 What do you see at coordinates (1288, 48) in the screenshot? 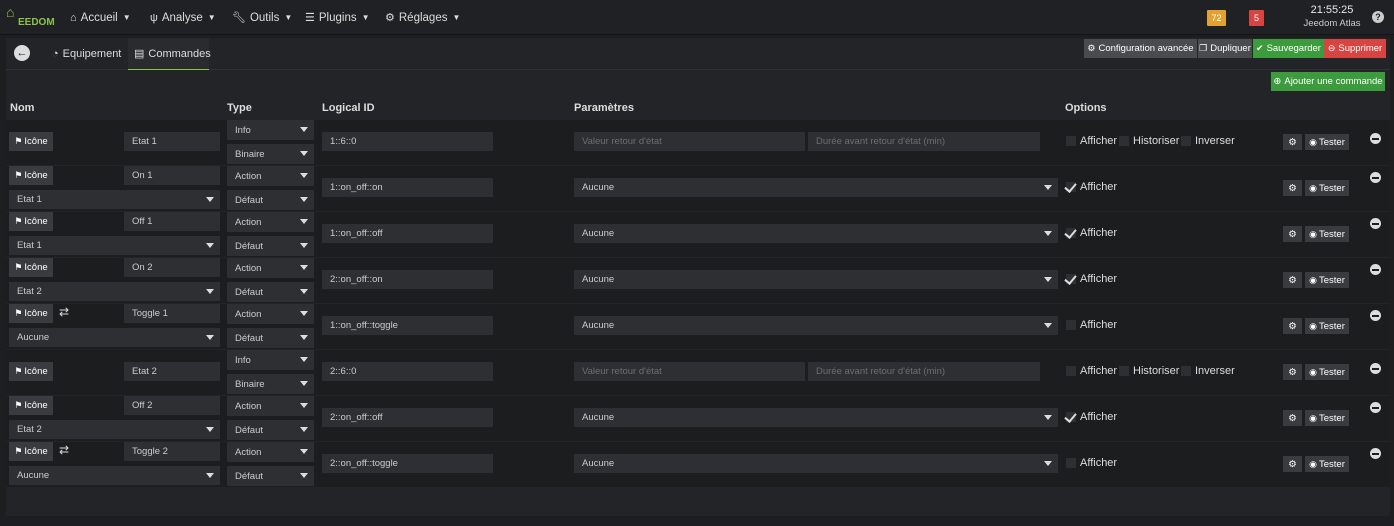
I see `save-button: ✔ Sauvegarder` at bounding box center [1288, 48].